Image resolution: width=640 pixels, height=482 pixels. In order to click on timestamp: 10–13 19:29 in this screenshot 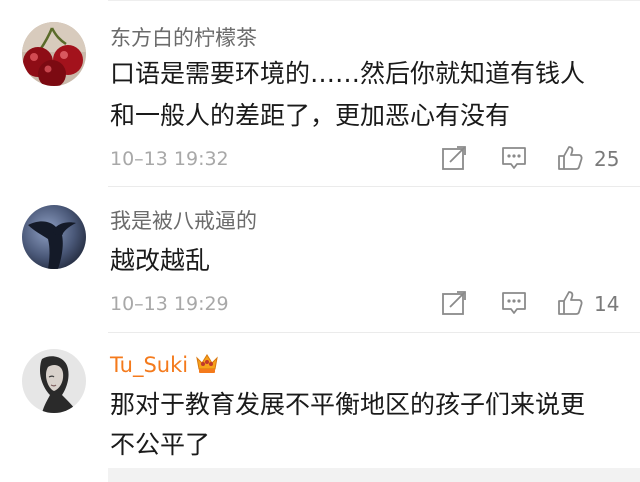, I will do `click(169, 304)`.